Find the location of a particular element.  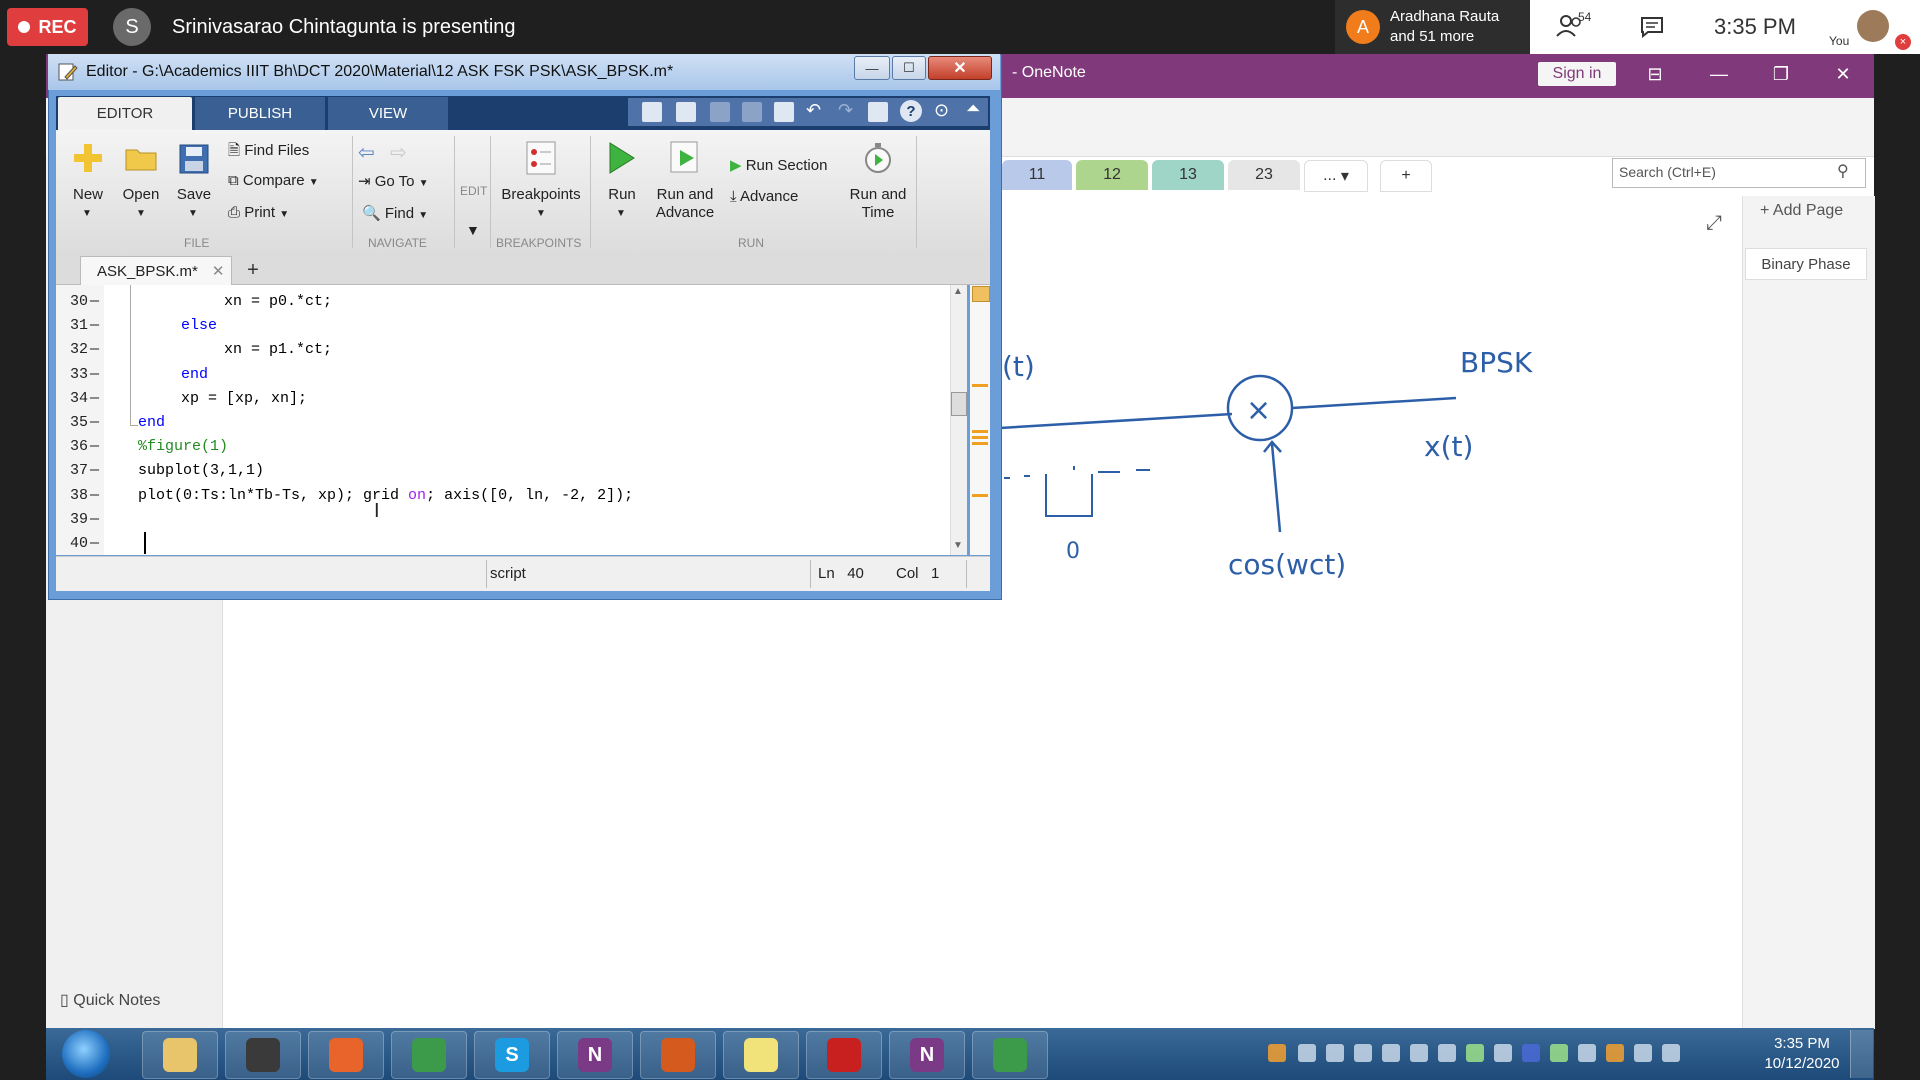

qa-window-icon is located at coordinates (878, 112).